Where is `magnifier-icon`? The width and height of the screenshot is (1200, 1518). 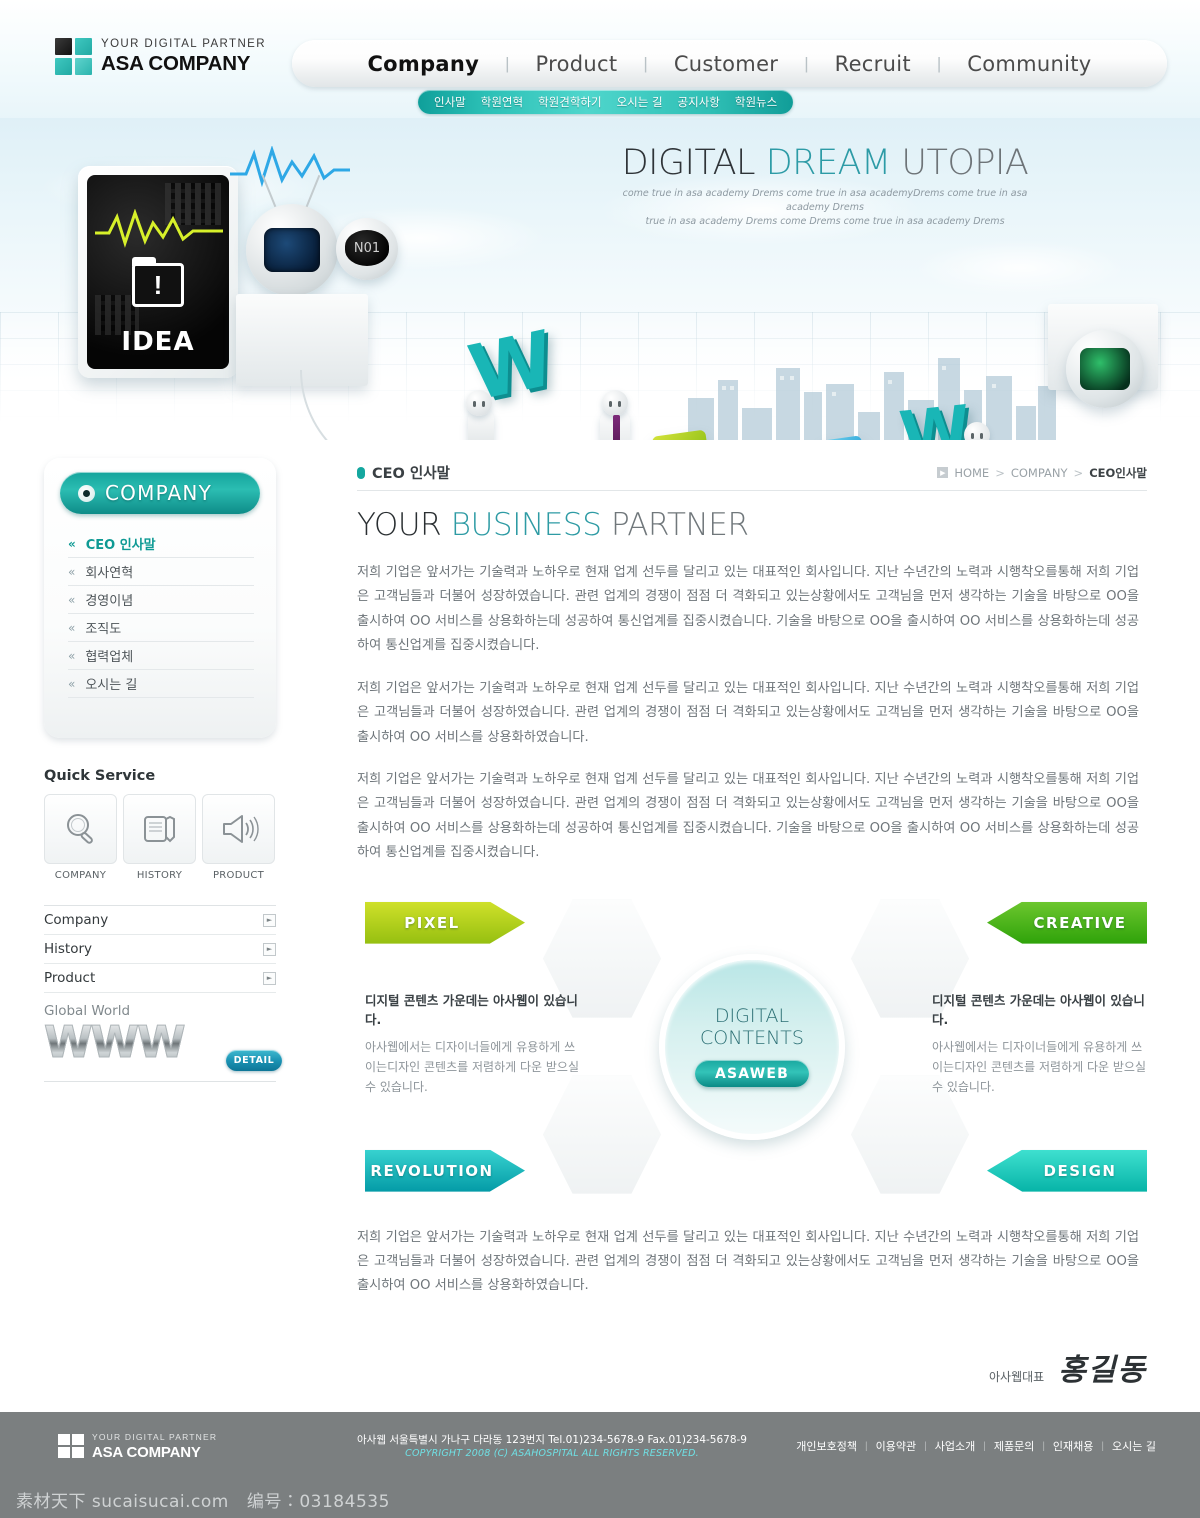
magnifier-icon is located at coordinates (79, 829).